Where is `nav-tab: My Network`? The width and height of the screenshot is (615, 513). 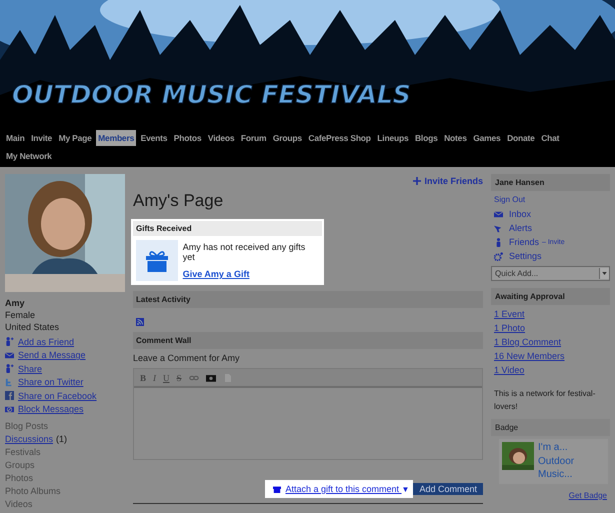 nav-tab: My Network is located at coordinates (29, 156).